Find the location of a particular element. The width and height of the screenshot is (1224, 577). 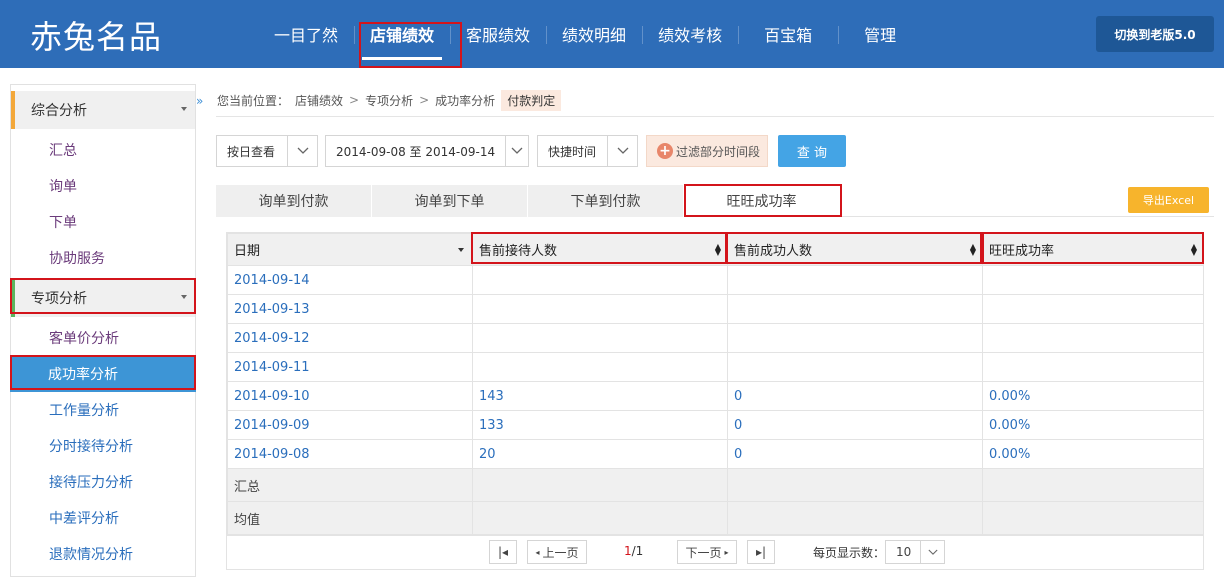

nav-item-overview: 一目了然 is located at coordinates (306, 34).